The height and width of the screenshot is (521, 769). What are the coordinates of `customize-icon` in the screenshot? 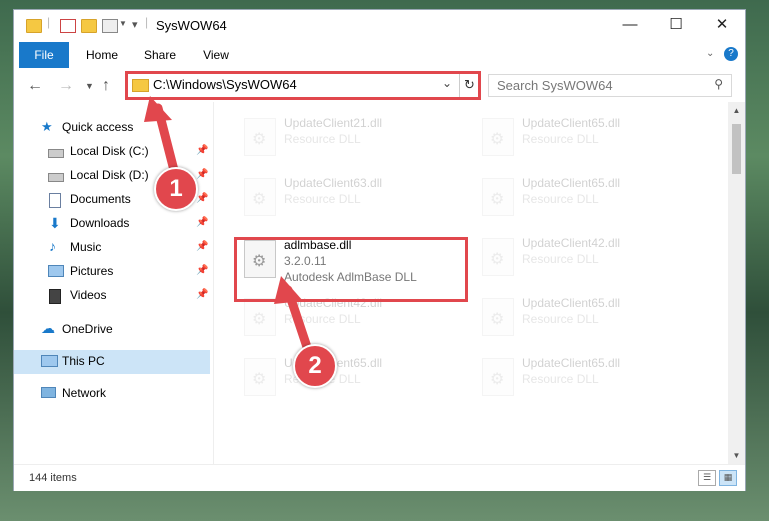 It's located at (110, 26).